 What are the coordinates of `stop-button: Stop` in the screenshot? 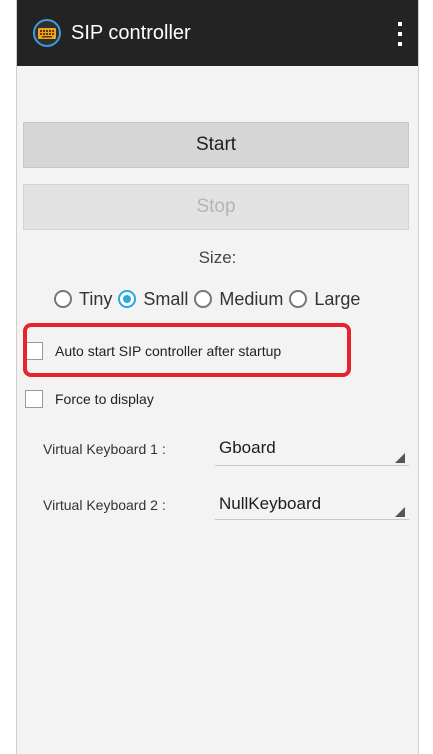 It's located at (216, 207).